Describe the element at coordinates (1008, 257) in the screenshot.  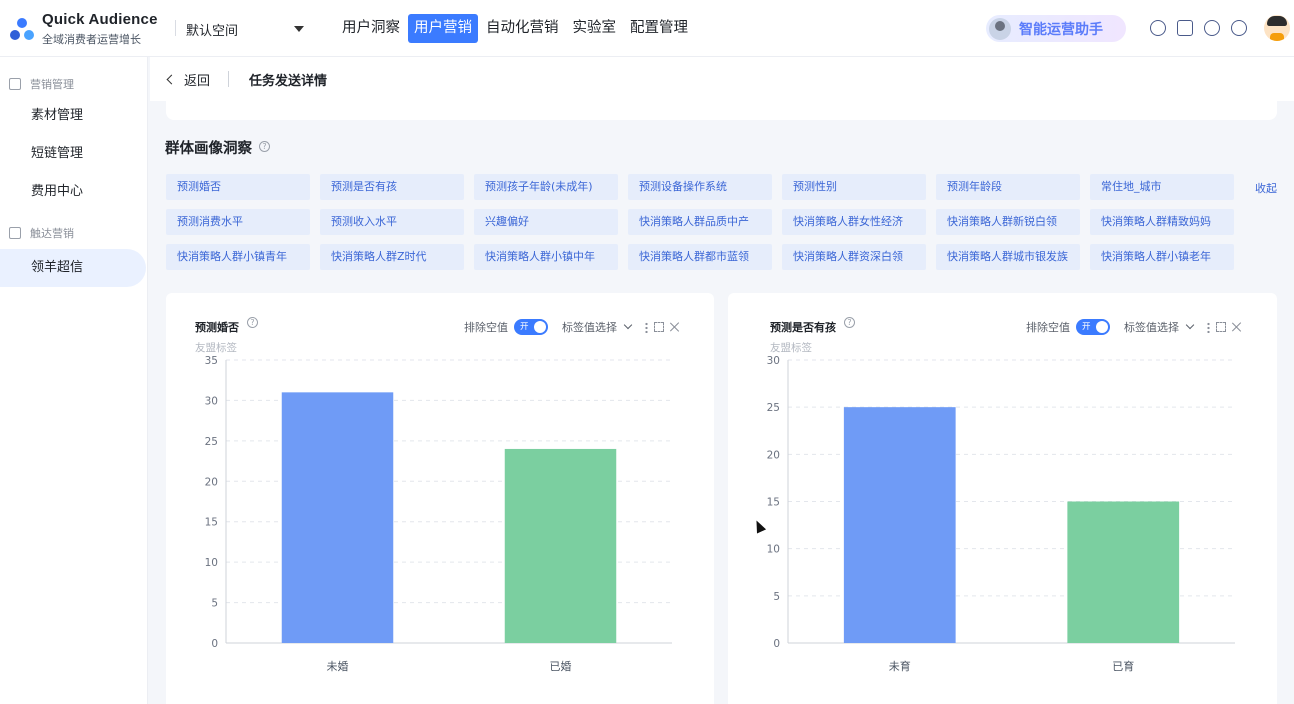
I see `tag-chip: 快消策略人群城市银发族` at that location.